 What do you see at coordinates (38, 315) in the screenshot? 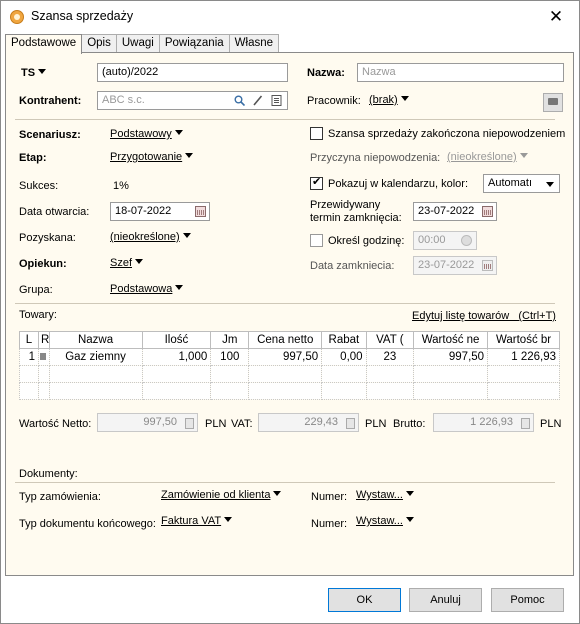
I see `towary-label: Towary:` at bounding box center [38, 315].